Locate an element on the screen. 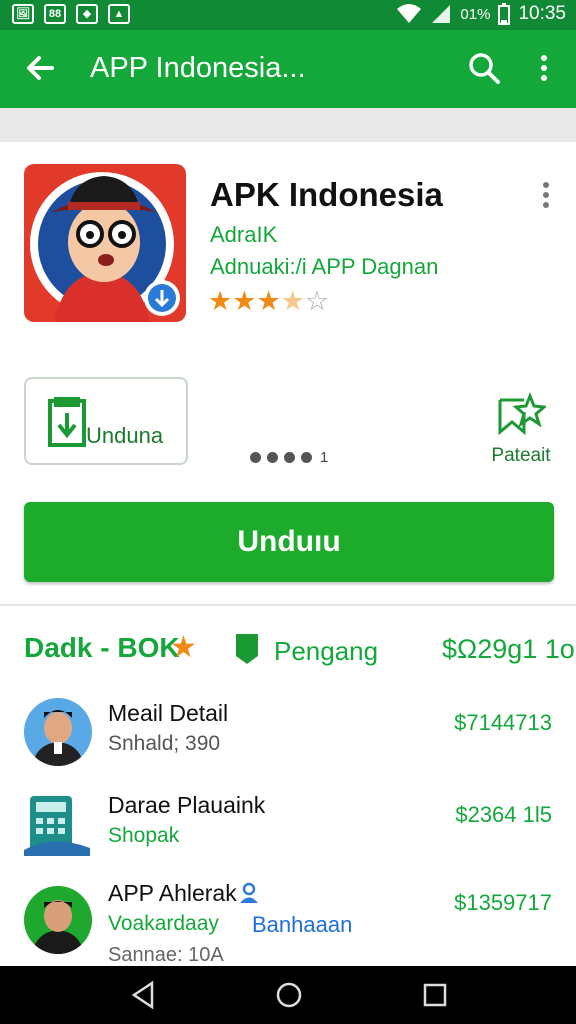 The image size is (576, 1024). wishlist-label: Pateait is located at coordinates (521, 455).